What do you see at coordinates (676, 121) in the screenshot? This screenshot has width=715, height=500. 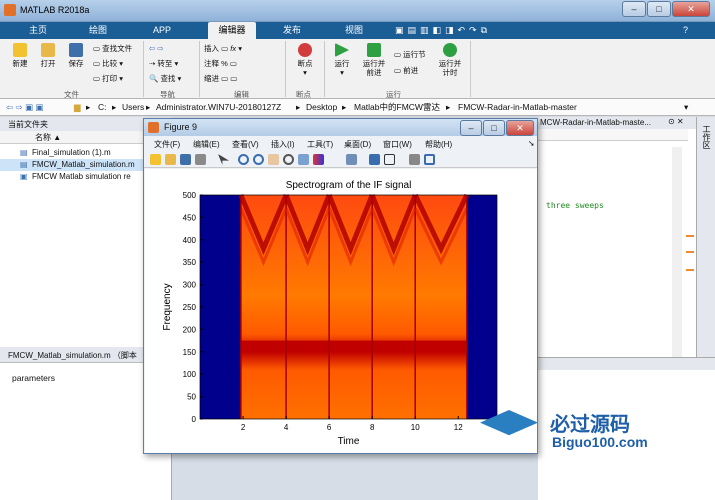 I see `panel-controls-icon: ⊙ ✕` at bounding box center [676, 121].